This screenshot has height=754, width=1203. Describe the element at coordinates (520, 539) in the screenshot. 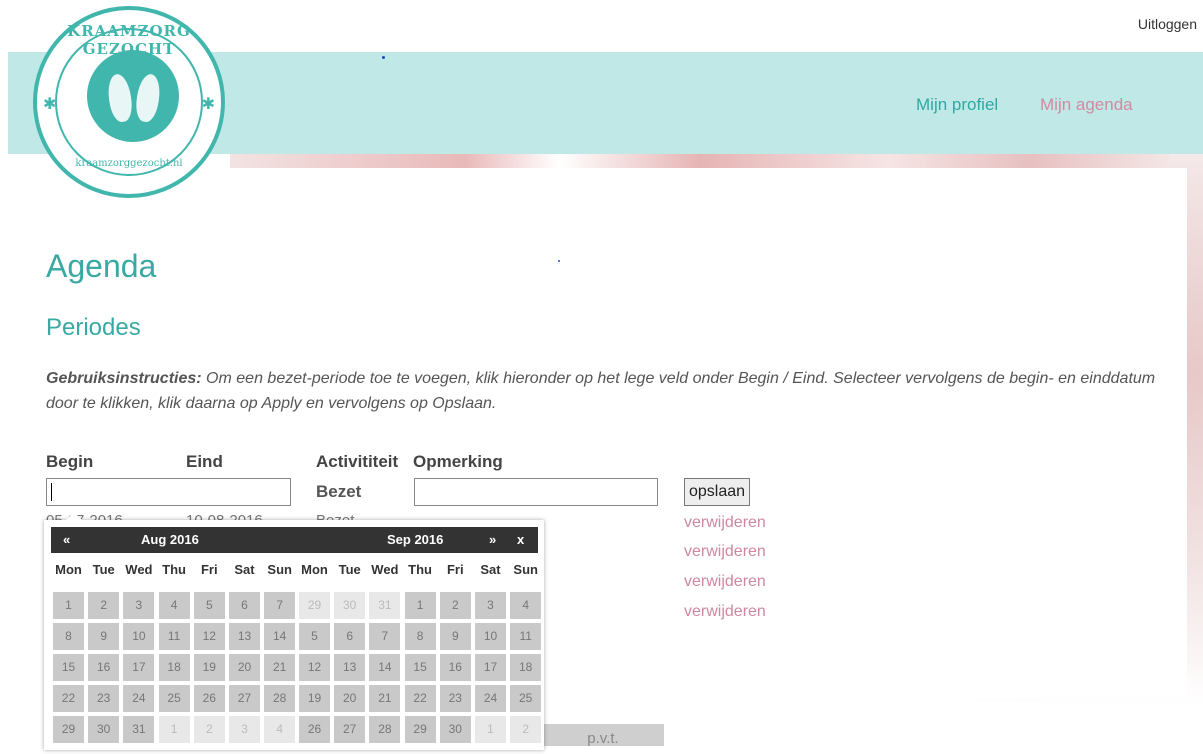

I see `close-picker-button: x` at that location.